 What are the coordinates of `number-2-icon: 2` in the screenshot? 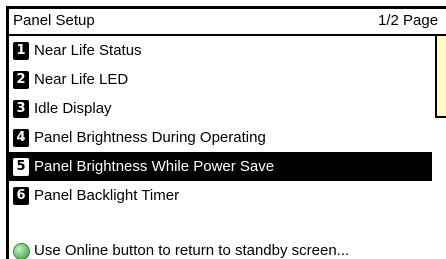 It's located at (21, 80).